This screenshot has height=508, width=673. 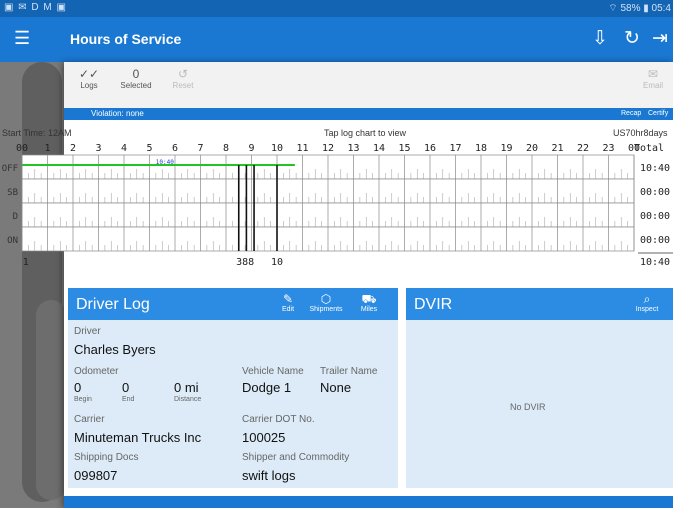 What do you see at coordinates (22, 38) in the screenshot?
I see `menu-icon: ☰` at bounding box center [22, 38].